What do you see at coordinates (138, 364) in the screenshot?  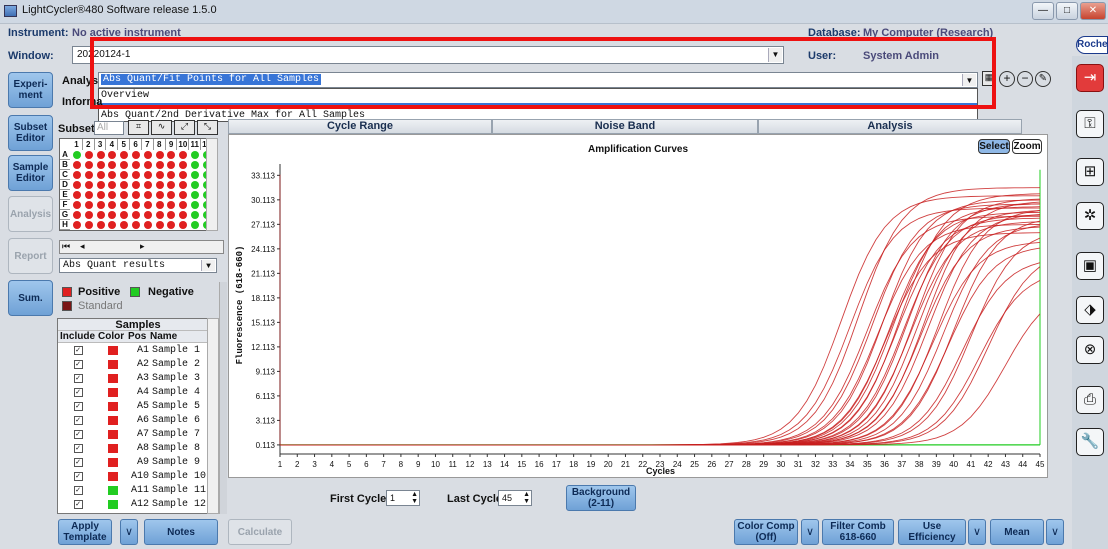 I see `table-row: ✓ A2 Sample 2` at bounding box center [138, 364].